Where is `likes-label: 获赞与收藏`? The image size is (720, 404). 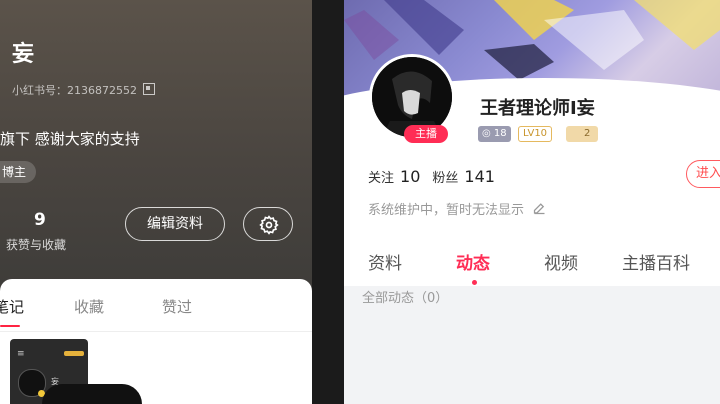 likes-label: 获赞与收藏 is located at coordinates (36, 245).